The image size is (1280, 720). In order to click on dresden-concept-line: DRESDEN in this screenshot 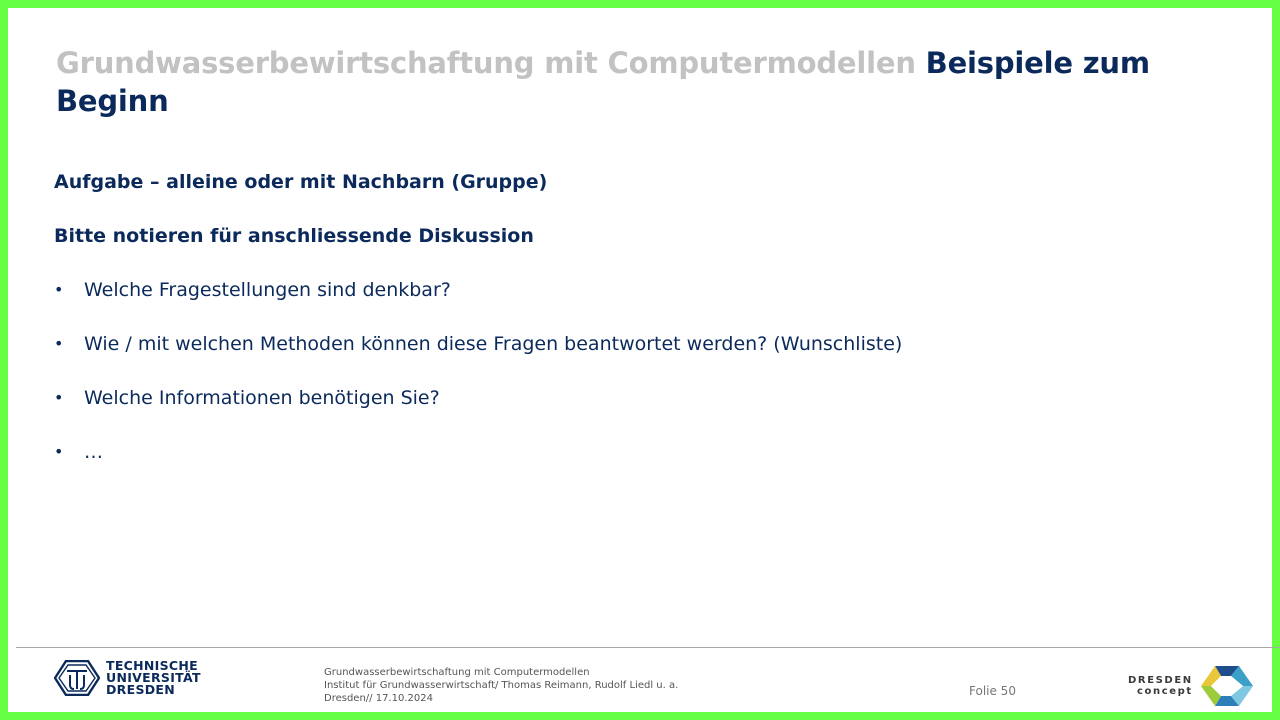, I will do `click(1160, 680)`.